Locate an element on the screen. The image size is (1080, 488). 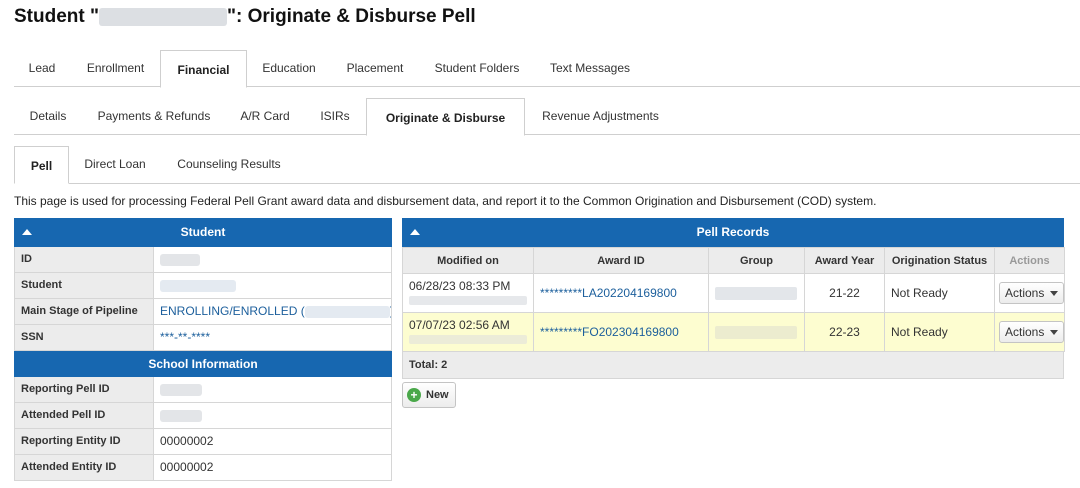
student-id-row: ID is located at coordinates (203, 260).